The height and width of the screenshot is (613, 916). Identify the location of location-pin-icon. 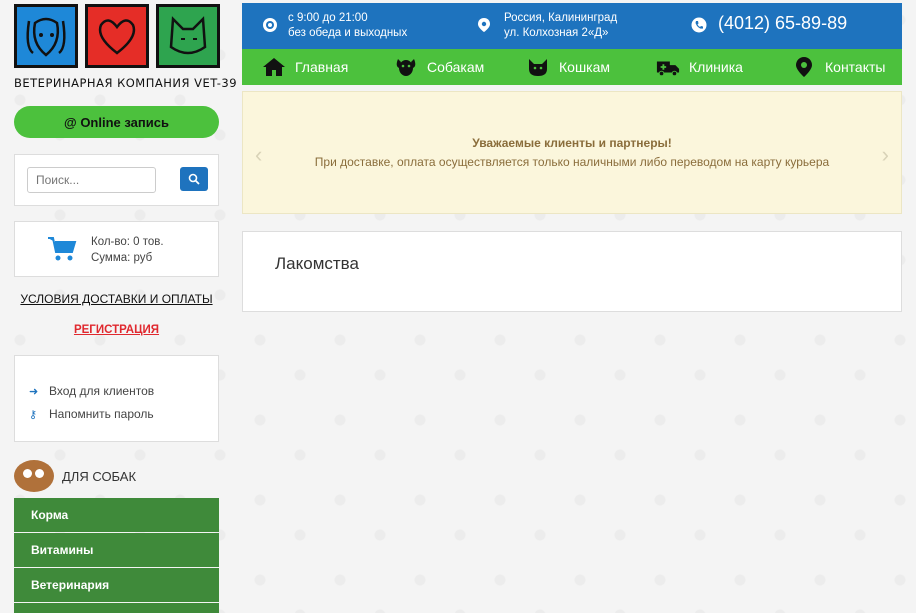
(804, 67).